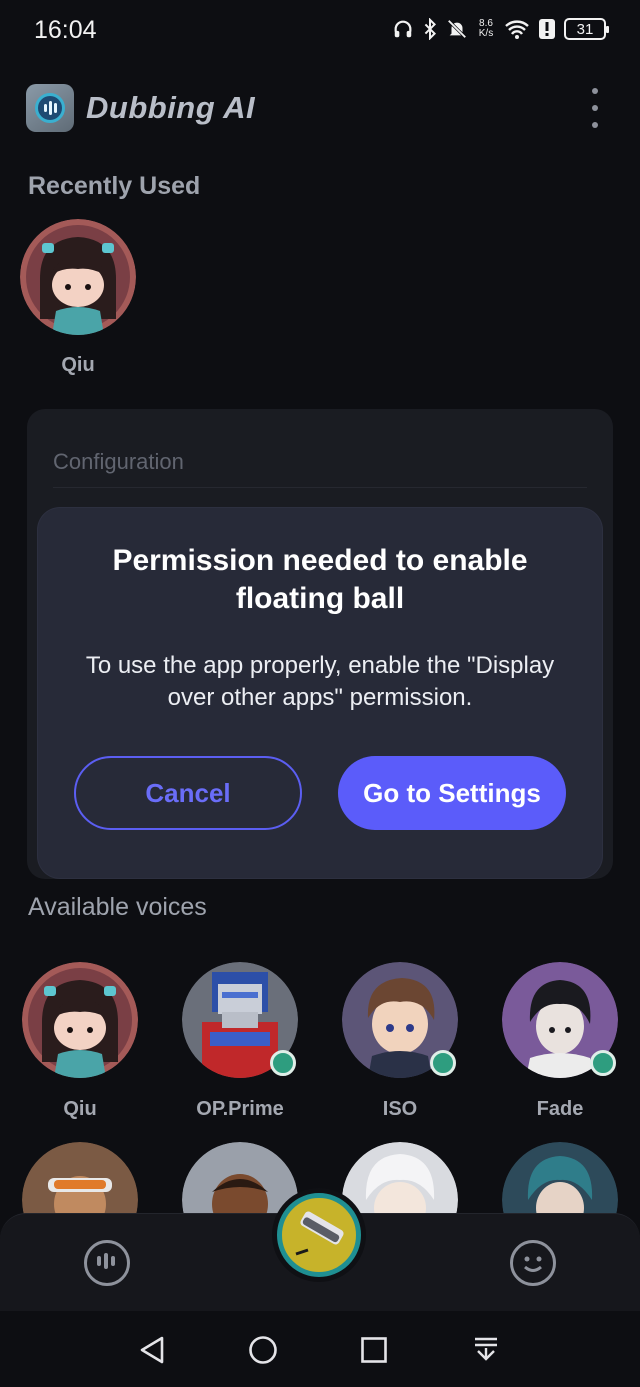  I want to click on status-time: 16:04, so click(65, 30).